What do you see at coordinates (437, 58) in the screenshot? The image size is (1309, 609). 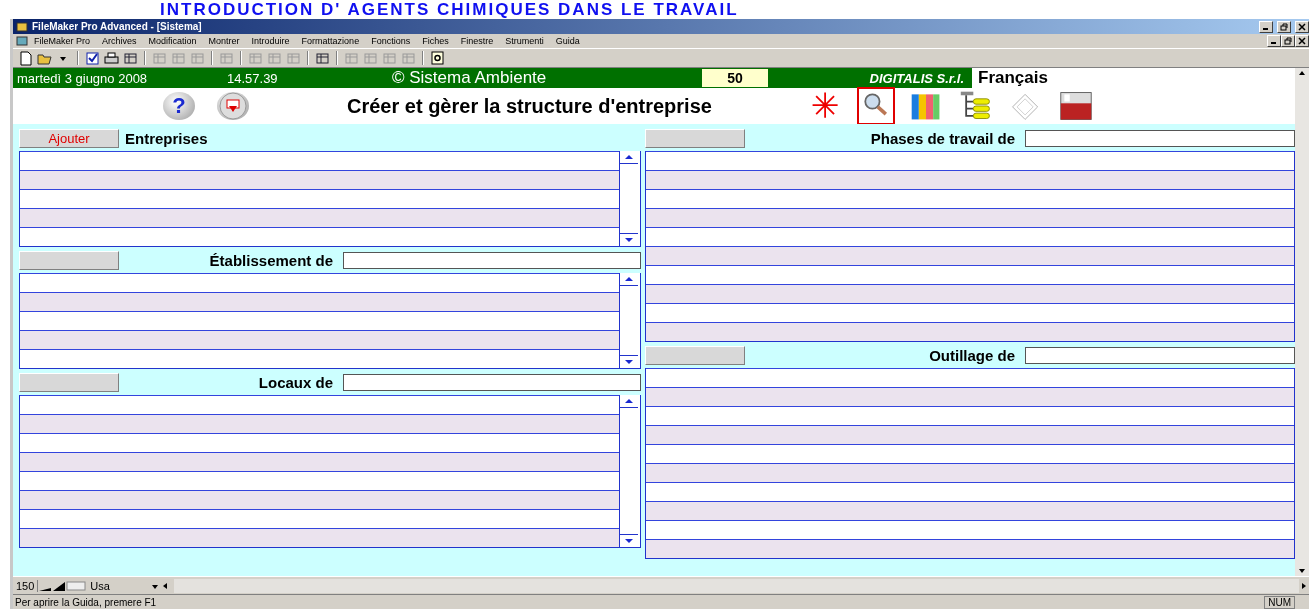 I see `help-icon` at bounding box center [437, 58].